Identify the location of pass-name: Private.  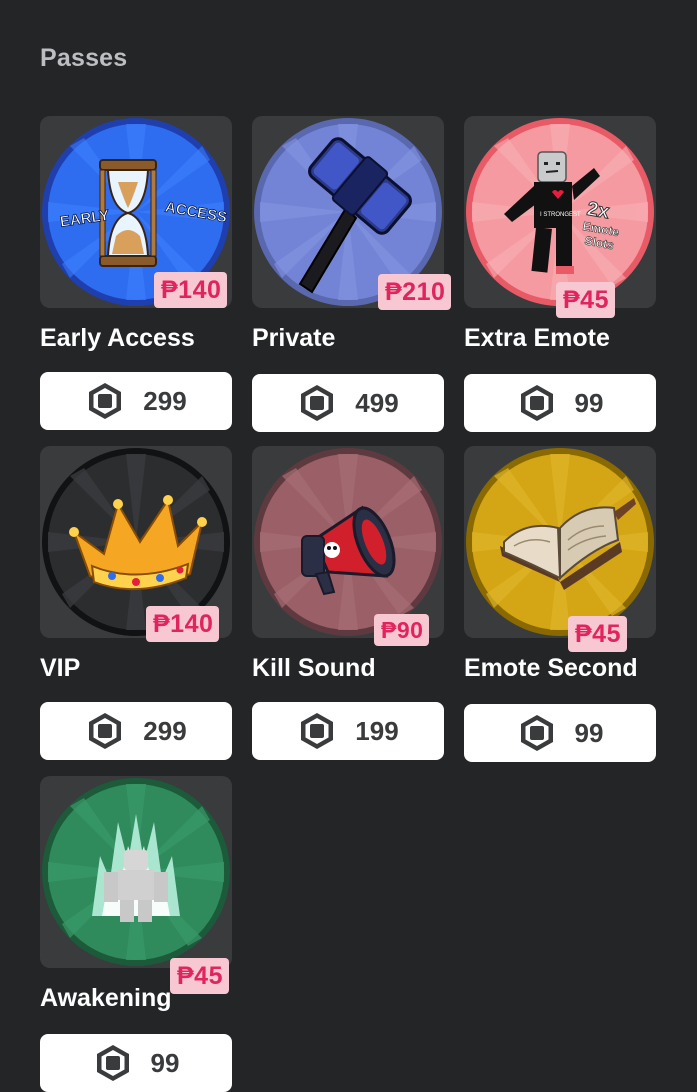
(294, 338).